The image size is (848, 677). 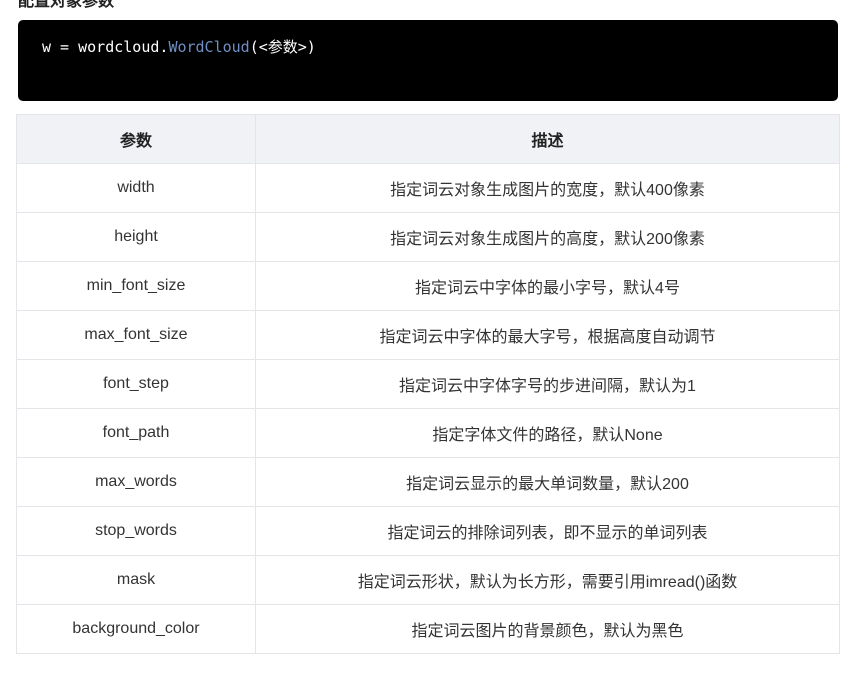 I want to click on table-row: width 指定词云对象生成图片的宽度，默认400像素, so click(x=428, y=188).